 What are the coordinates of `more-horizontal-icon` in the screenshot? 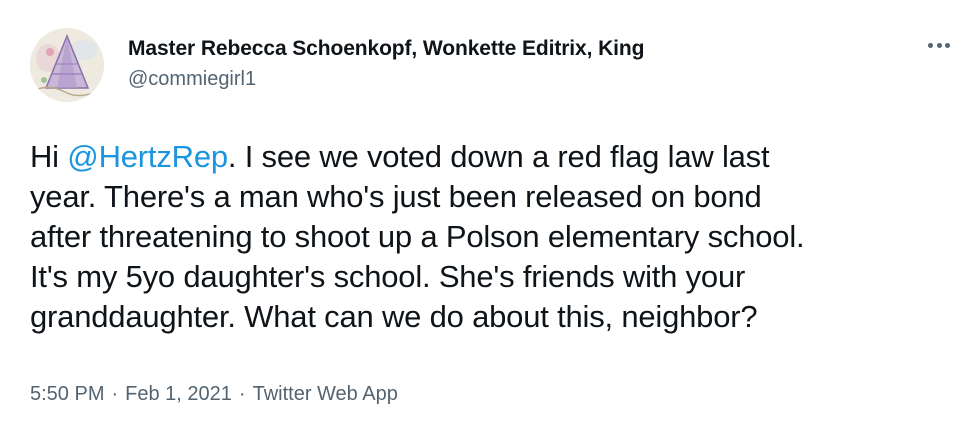 It's located at (930, 45).